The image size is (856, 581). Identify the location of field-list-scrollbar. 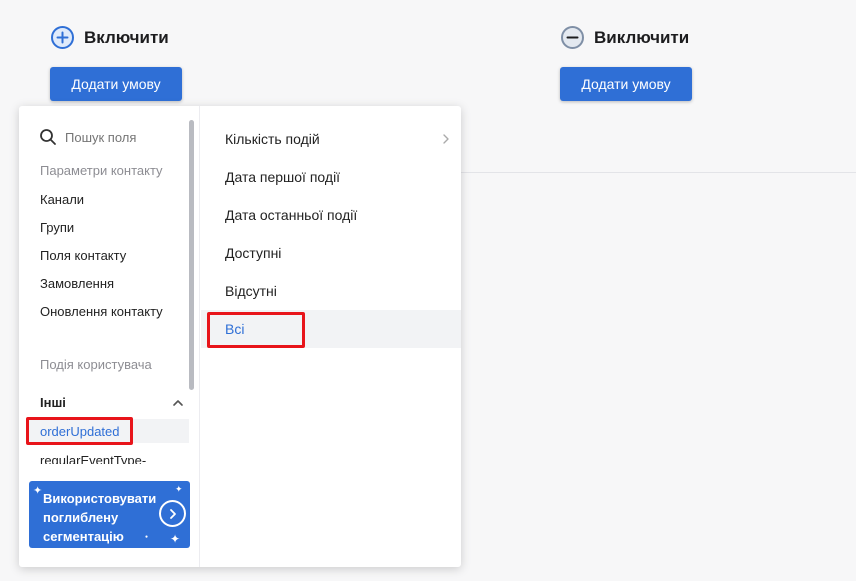
(191, 255).